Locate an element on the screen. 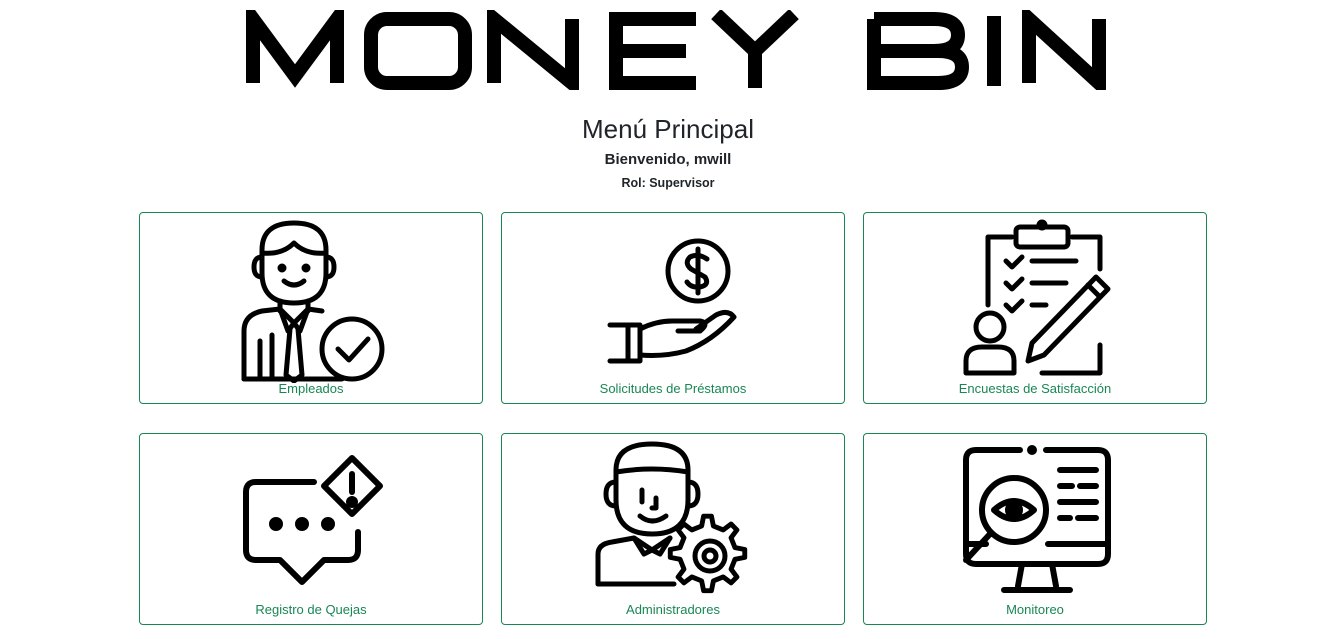 The width and height of the screenshot is (1336, 639). survey-clipboard-icon is located at coordinates (1036, 299).